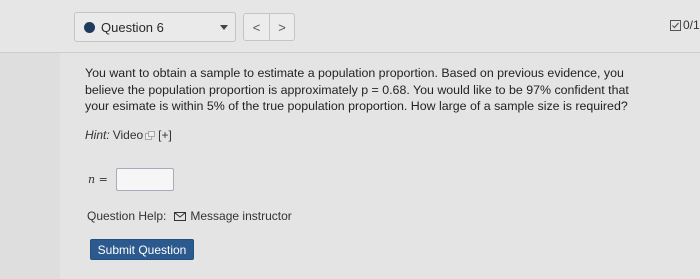  I want to click on score-checkbox-icon, so click(675, 25).